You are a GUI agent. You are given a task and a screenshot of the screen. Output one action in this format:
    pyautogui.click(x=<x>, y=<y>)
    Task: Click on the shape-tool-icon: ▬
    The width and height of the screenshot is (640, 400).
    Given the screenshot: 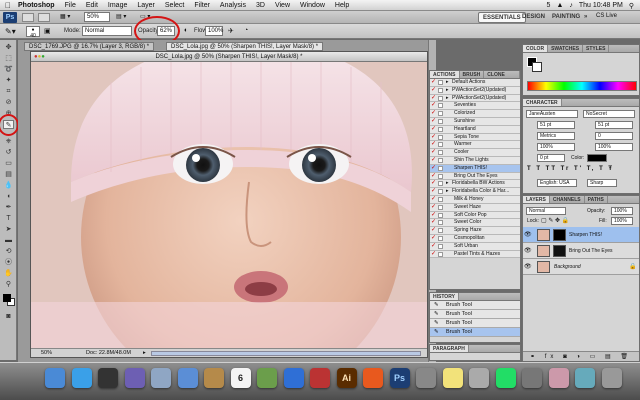 What is the action you would take?
    pyautogui.click(x=8, y=240)
    